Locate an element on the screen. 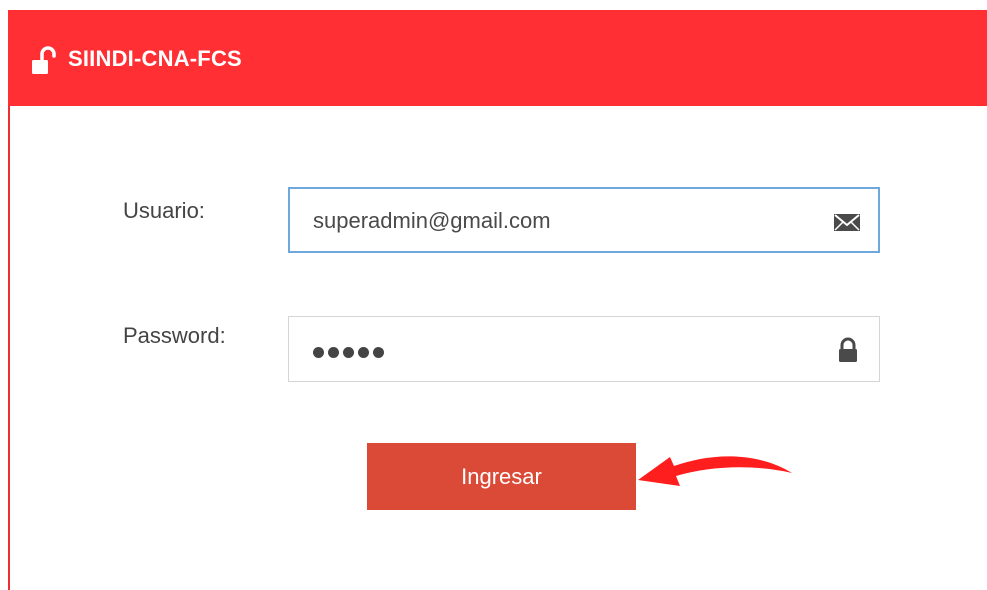 The image size is (987, 590). red-arrow-icon is located at coordinates (715, 471).